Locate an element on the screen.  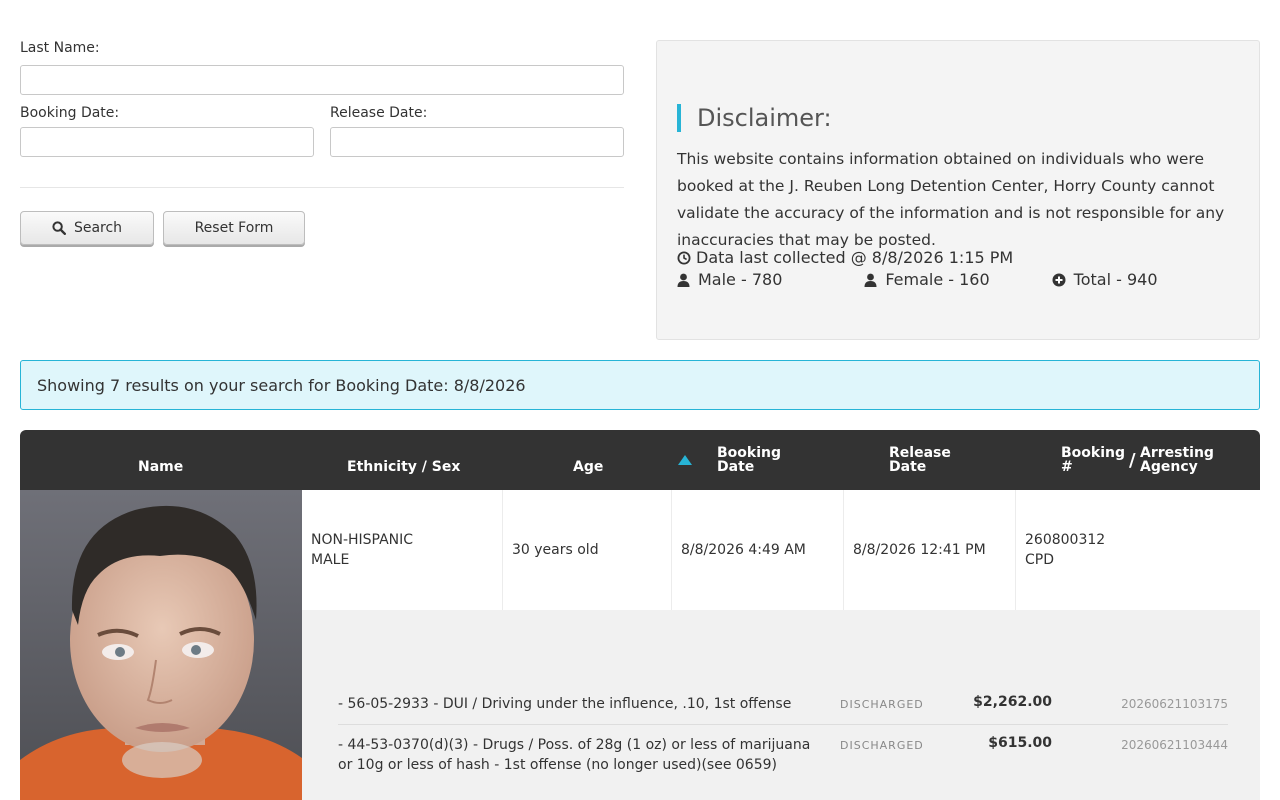
release-date-value: 8/8/2026 12:41 PM is located at coordinates (919, 550).